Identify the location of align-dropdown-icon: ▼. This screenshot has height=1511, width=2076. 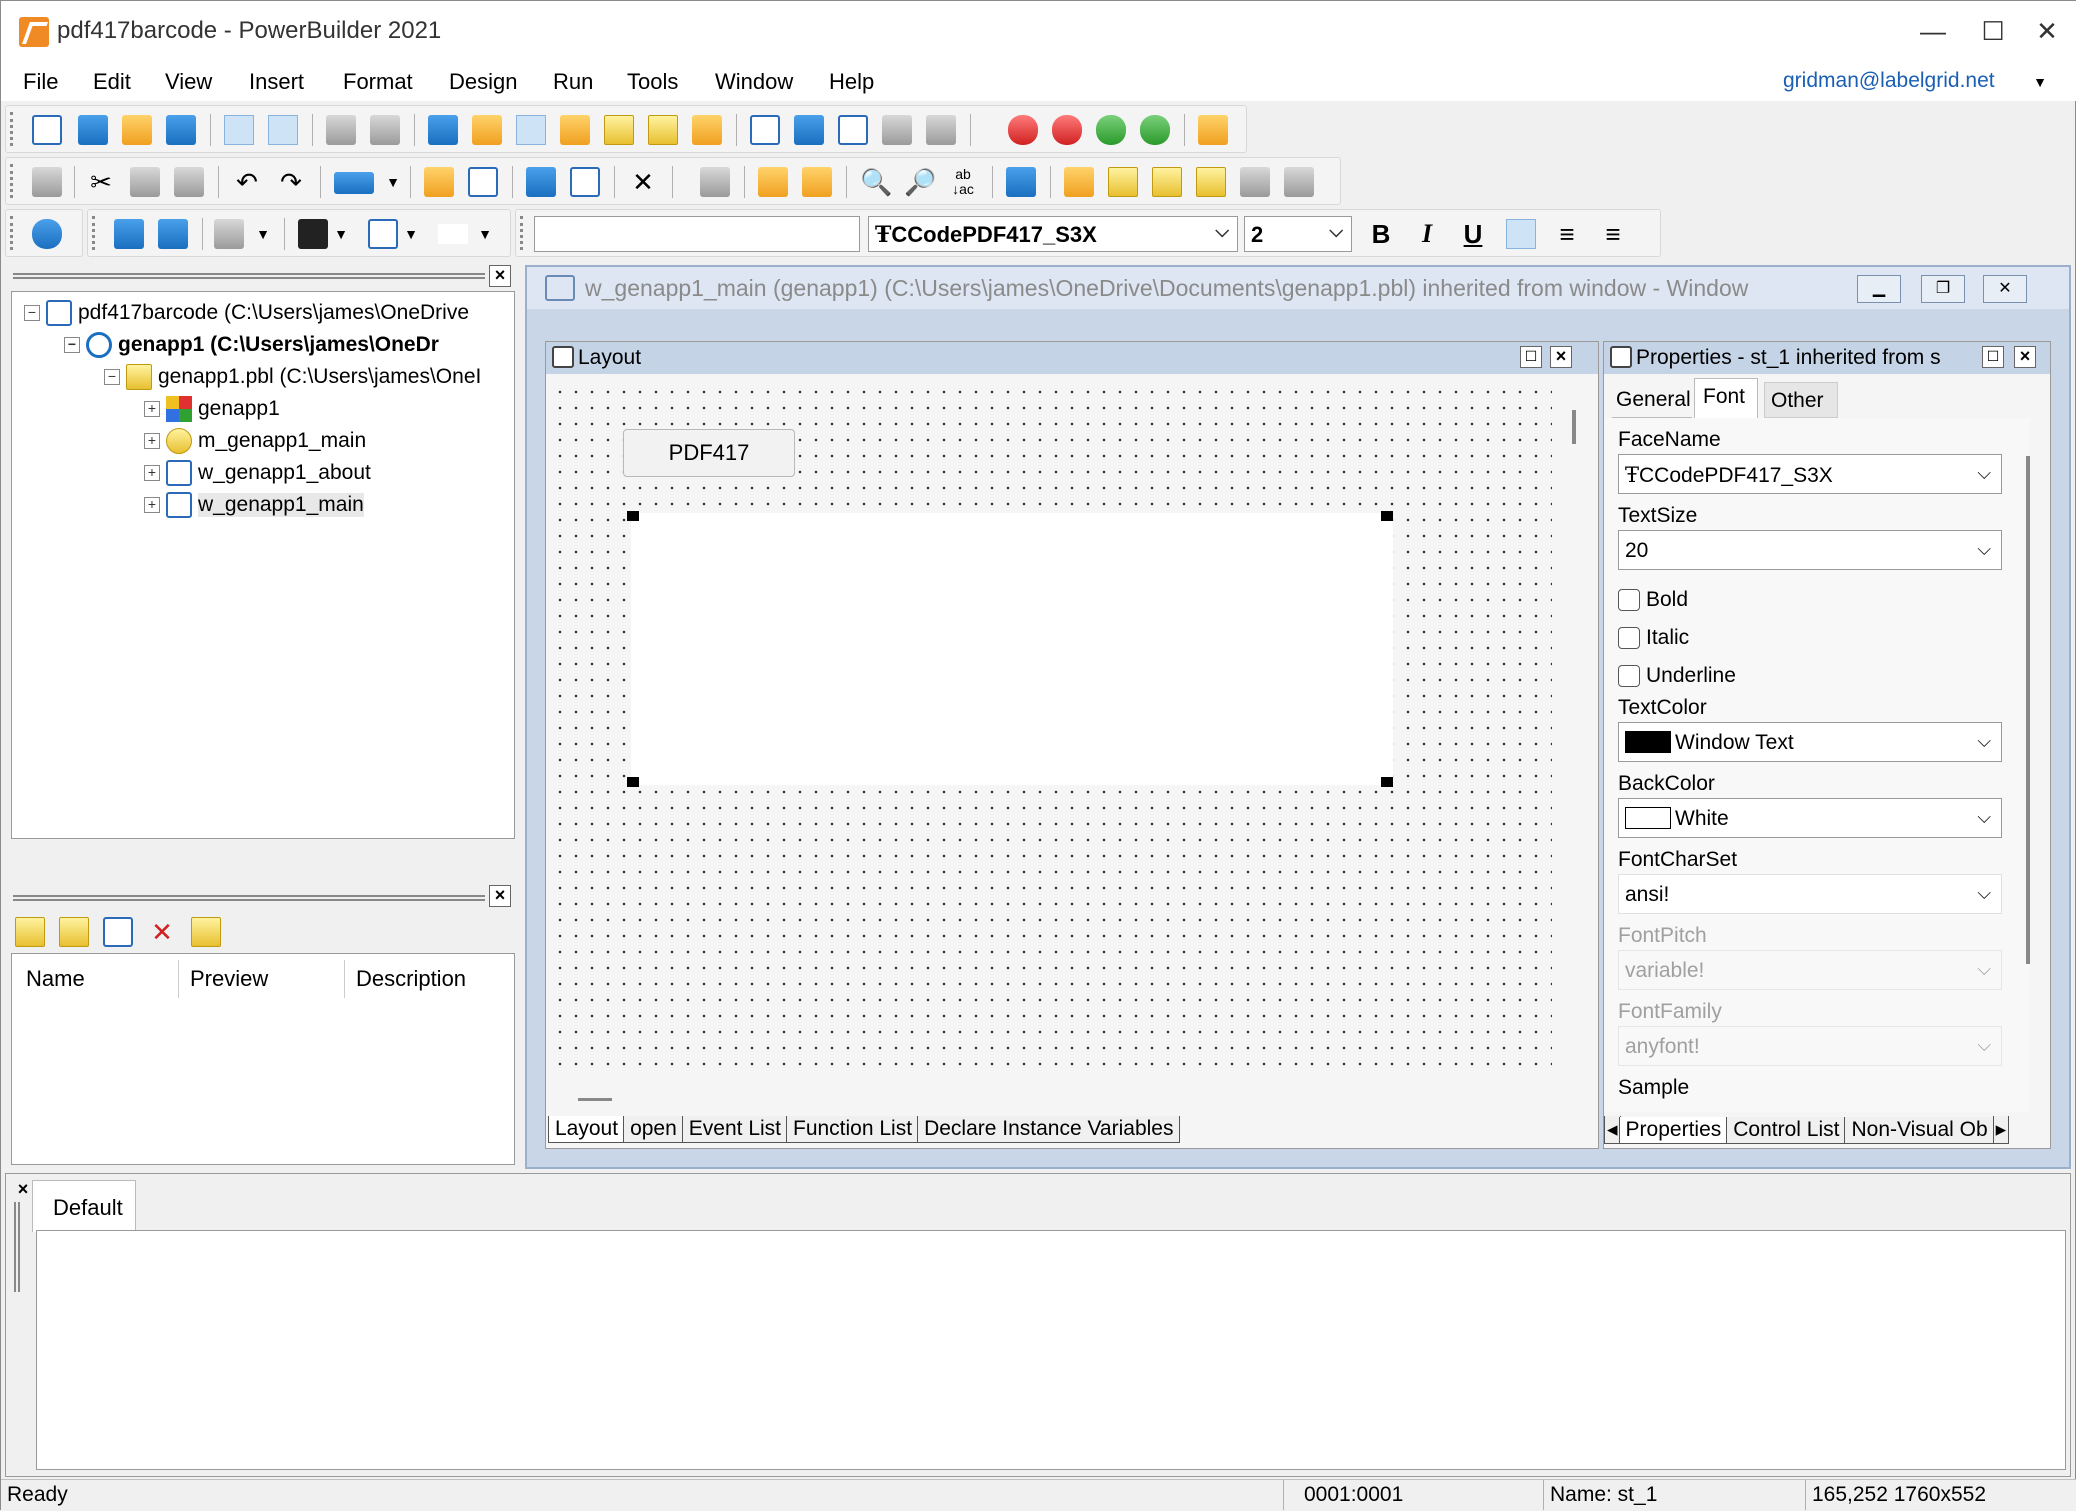
(263, 234).